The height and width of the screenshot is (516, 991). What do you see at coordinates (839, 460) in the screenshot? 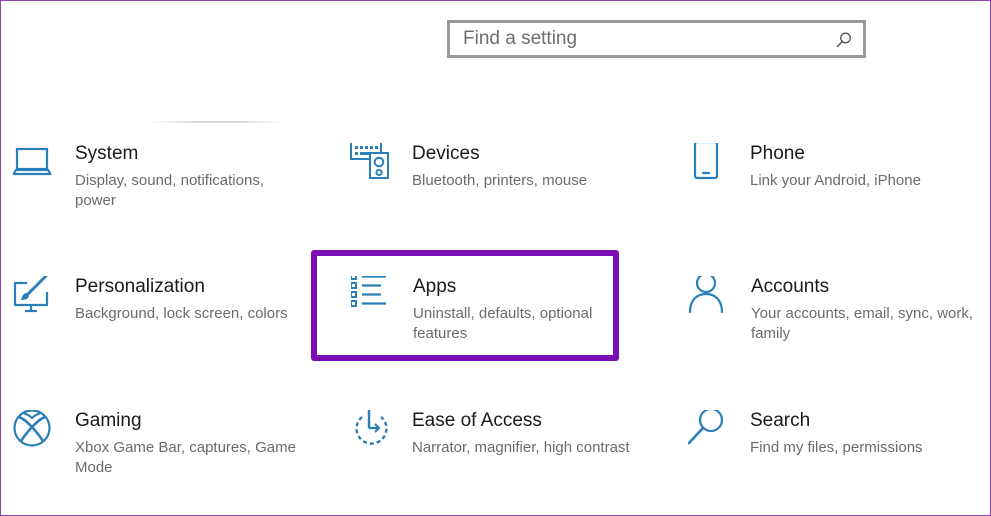
I see `tile-search: Search Find my files, permissions` at bounding box center [839, 460].